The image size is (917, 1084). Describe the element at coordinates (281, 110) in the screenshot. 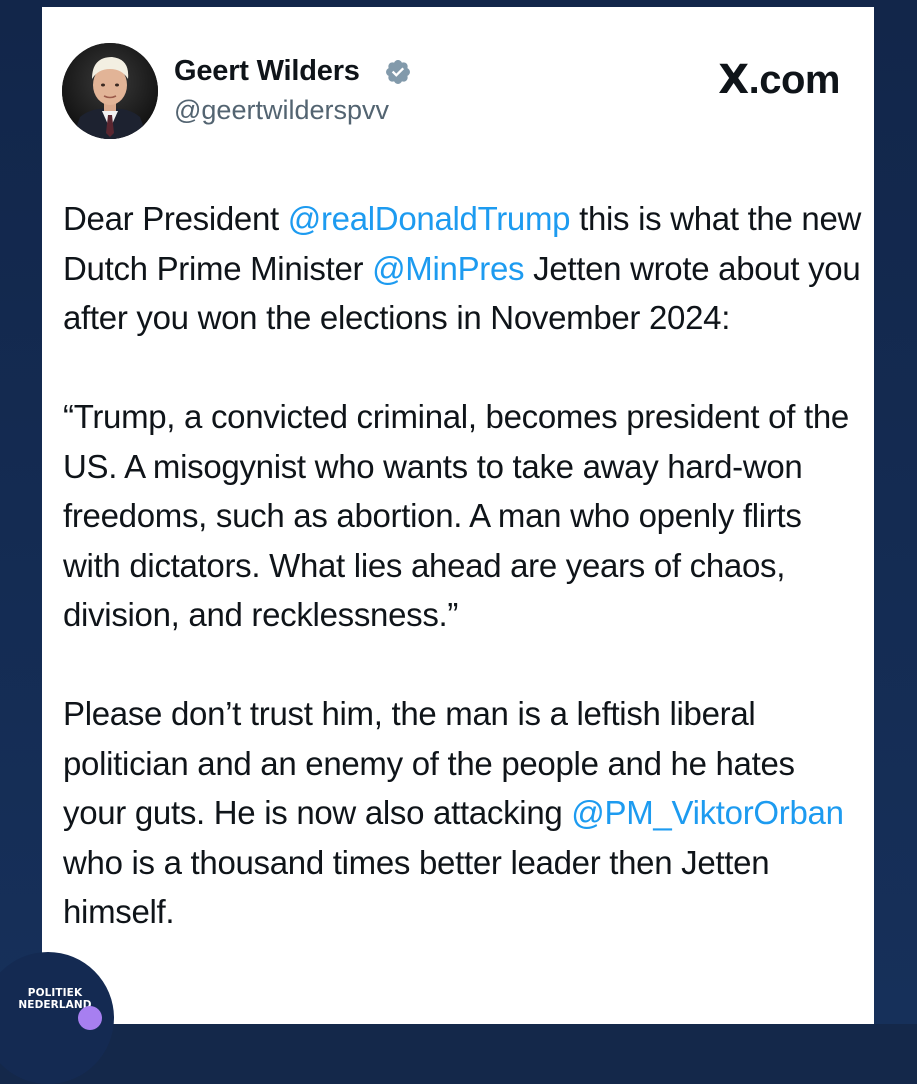

I see `author-handle: @geertwilderspvv` at that location.